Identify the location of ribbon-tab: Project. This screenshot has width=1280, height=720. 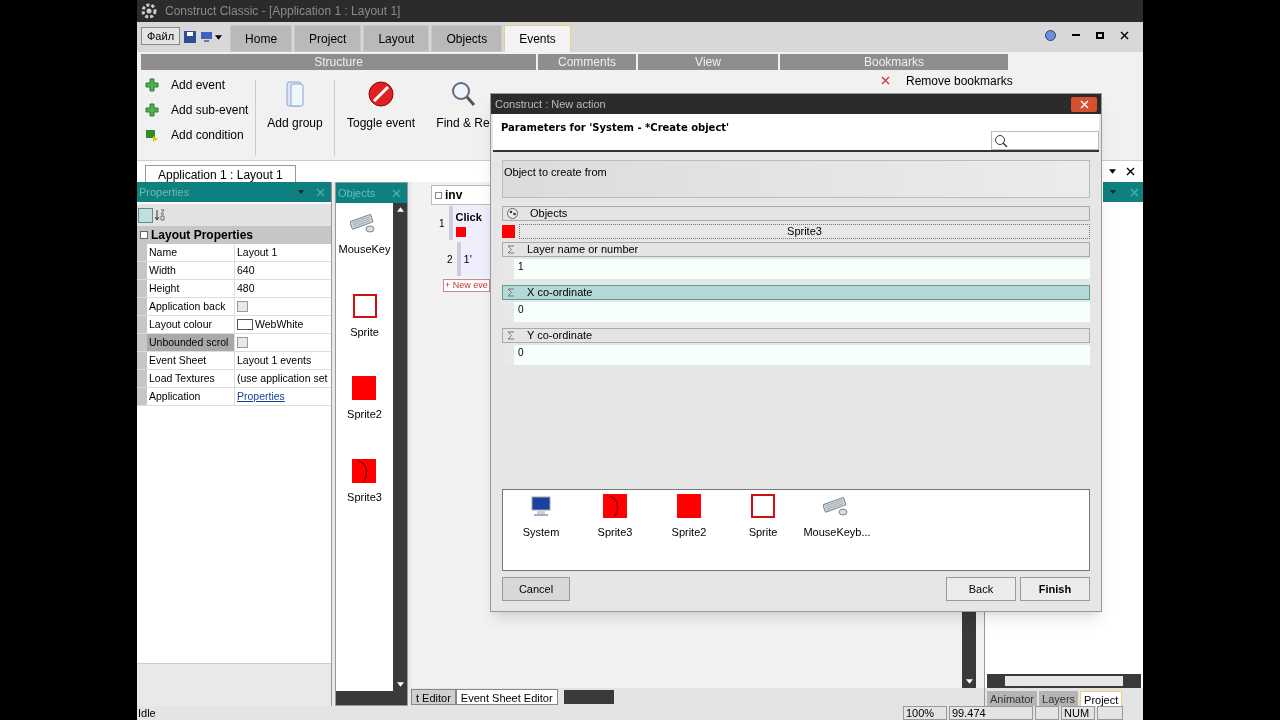
(328, 38).